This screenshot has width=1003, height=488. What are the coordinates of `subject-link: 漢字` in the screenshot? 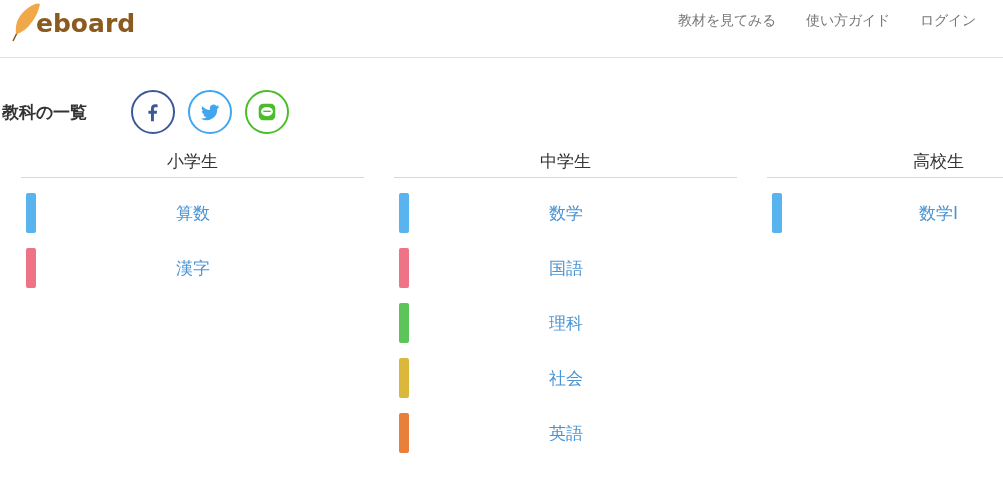 It's located at (200, 268).